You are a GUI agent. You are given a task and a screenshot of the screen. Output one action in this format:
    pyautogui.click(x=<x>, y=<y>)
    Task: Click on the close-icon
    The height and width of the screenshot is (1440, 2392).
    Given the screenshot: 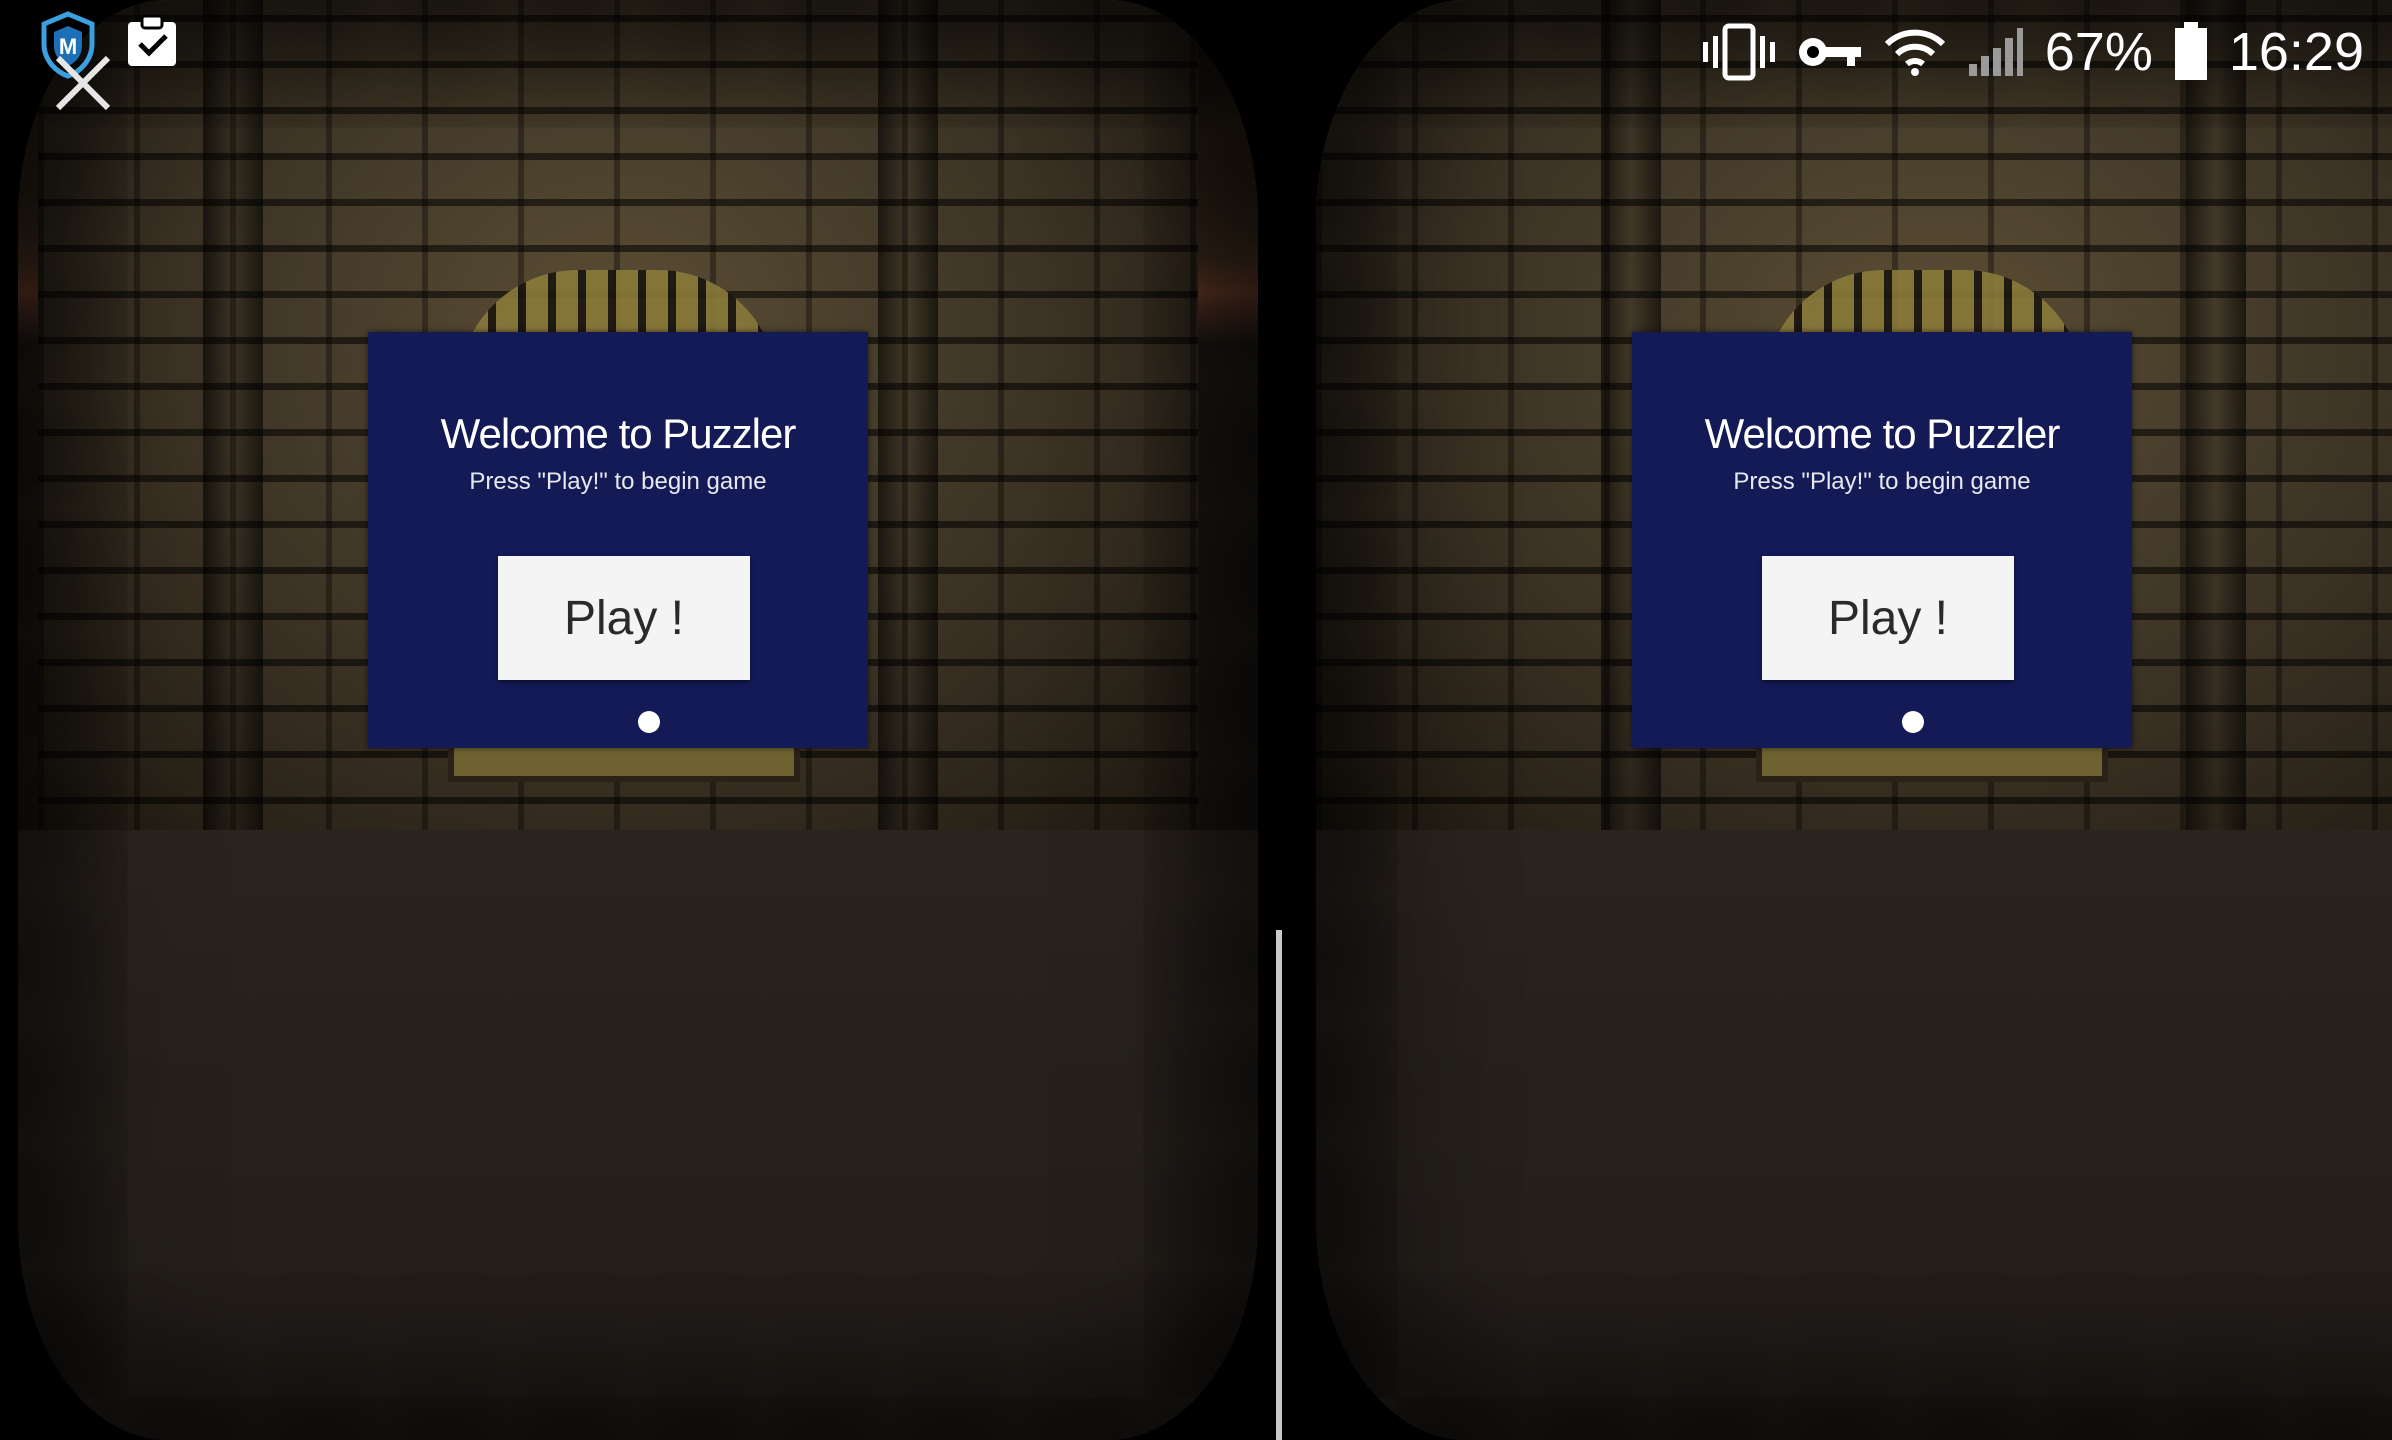 What is the action you would take?
    pyautogui.click(x=83, y=83)
    